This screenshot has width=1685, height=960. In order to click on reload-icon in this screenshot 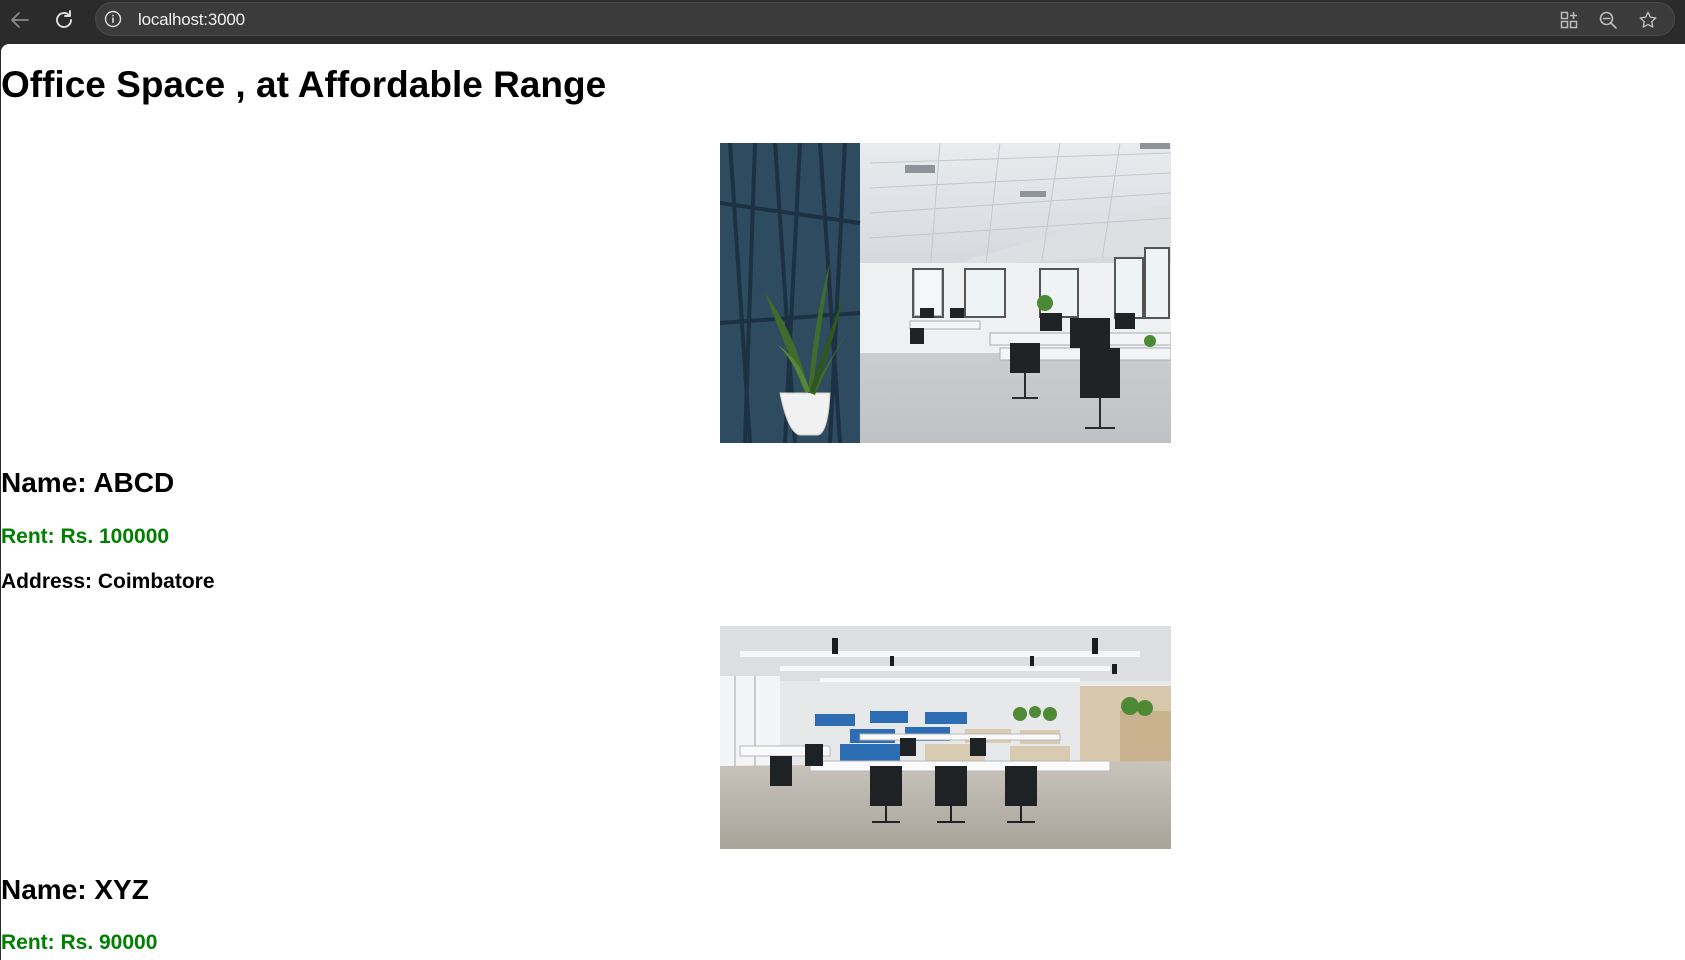, I will do `click(64, 19)`.